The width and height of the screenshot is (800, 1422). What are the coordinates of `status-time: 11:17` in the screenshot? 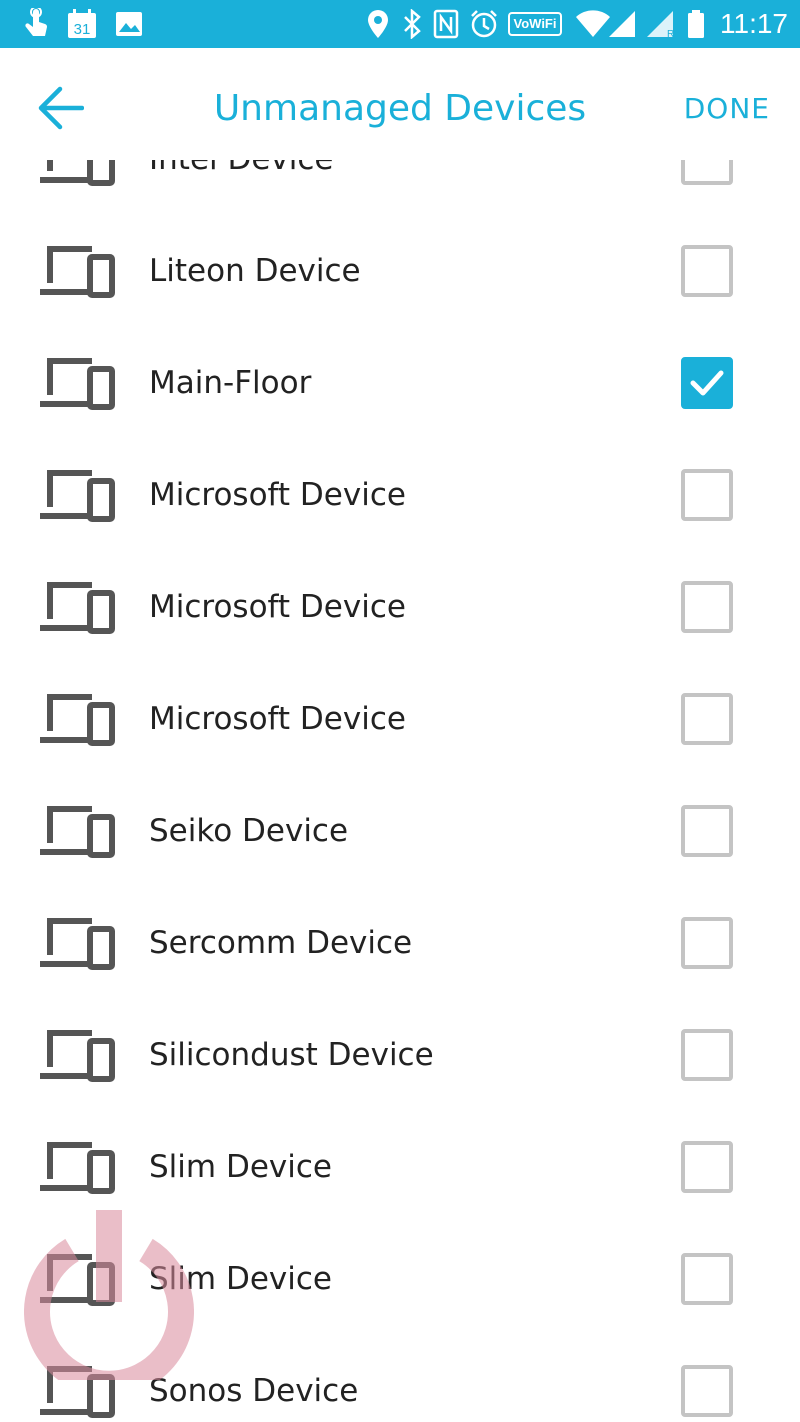 It's located at (754, 23).